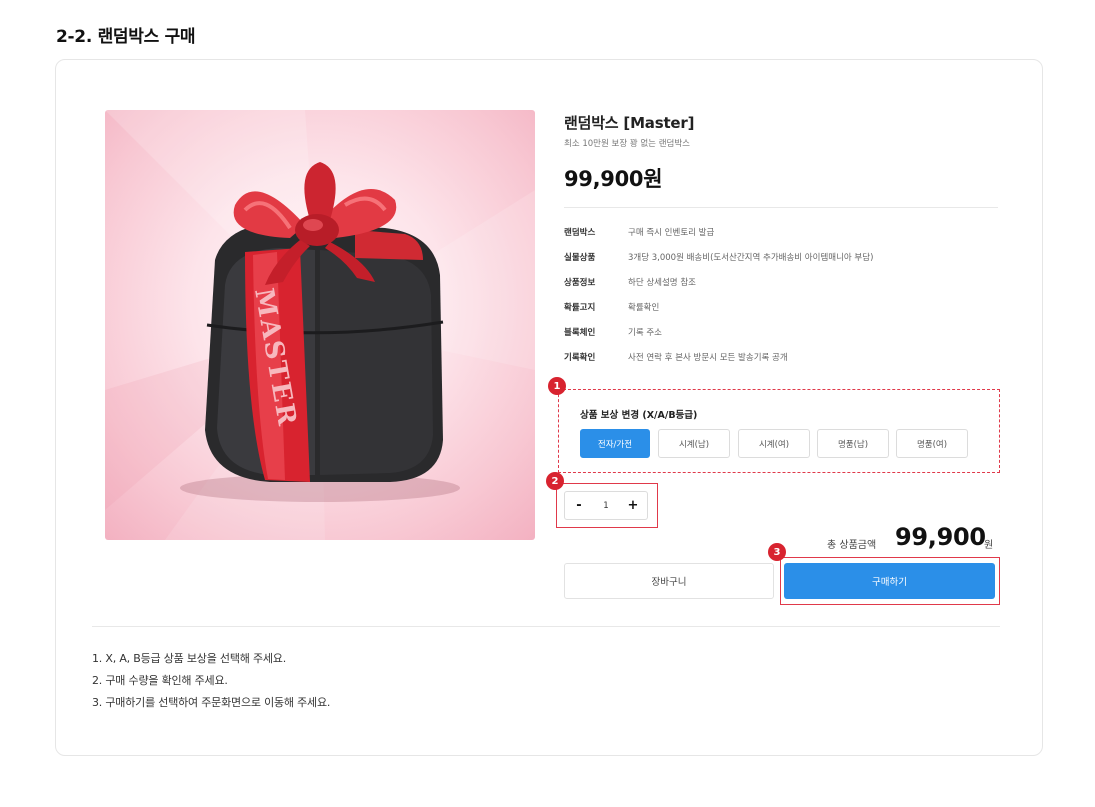  What do you see at coordinates (932, 443) in the screenshot?
I see `option-luxury-women: 명품(여)` at bounding box center [932, 443].